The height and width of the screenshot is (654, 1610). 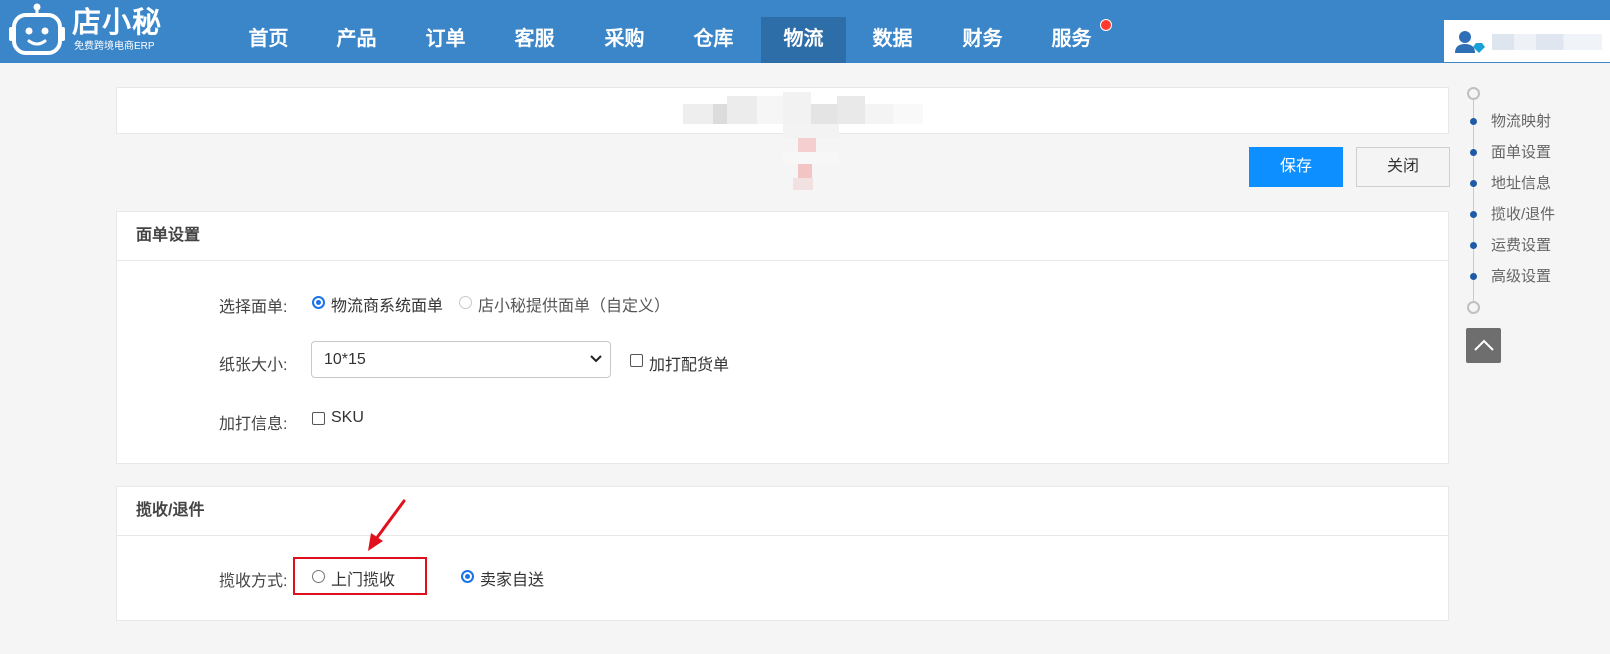 What do you see at coordinates (892, 40) in the screenshot?
I see `nav-item-data: 数据` at bounding box center [892, 40].